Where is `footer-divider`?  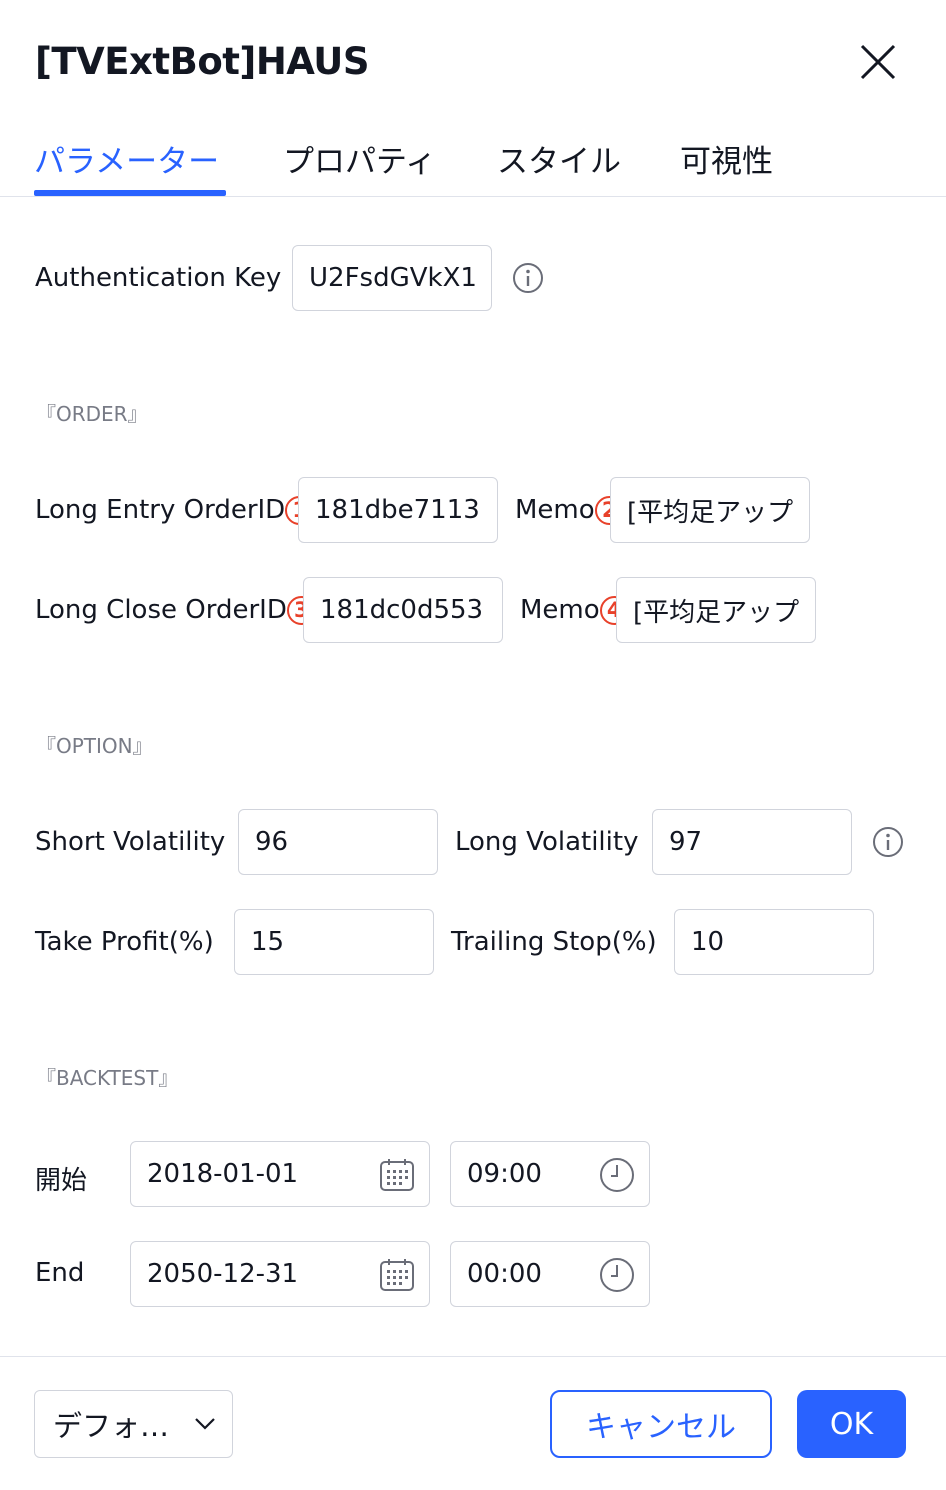
footer-divider is located at coordinates (473, 1356).